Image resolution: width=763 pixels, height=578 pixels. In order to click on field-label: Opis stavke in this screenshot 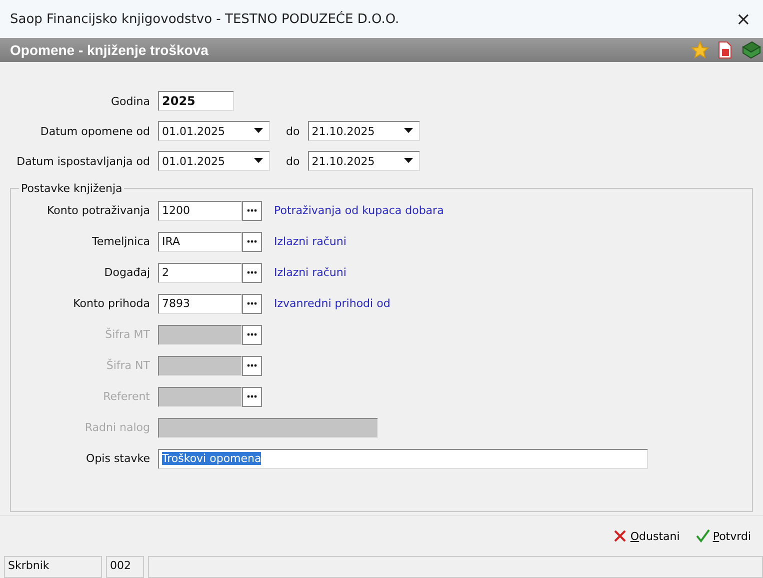, I will do `click(117, 458)`.